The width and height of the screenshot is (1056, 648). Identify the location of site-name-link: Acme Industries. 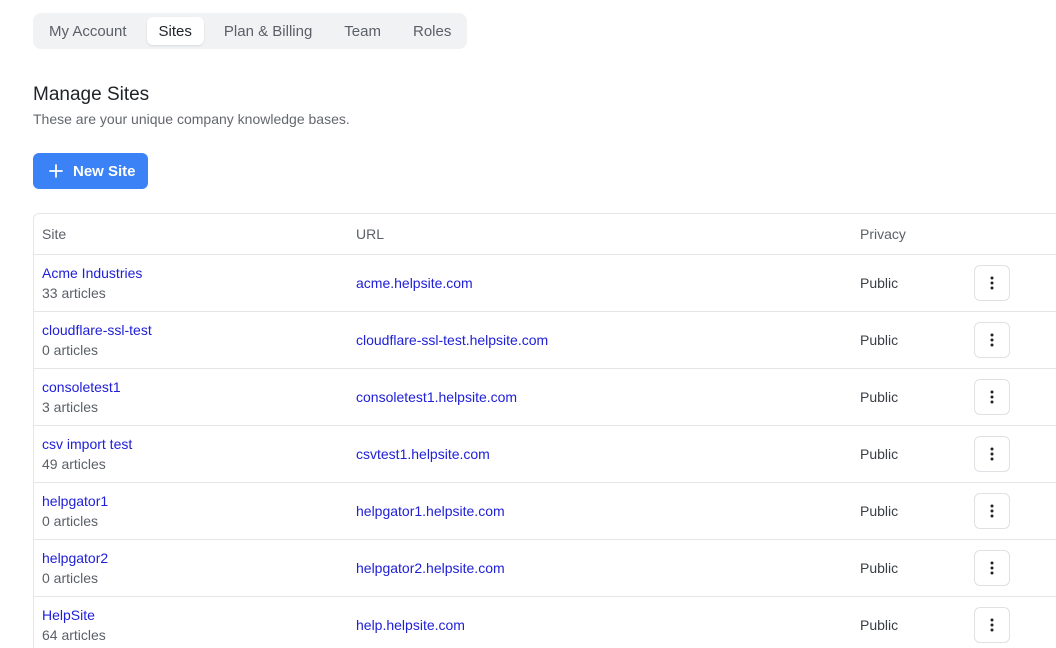
(92, 273).